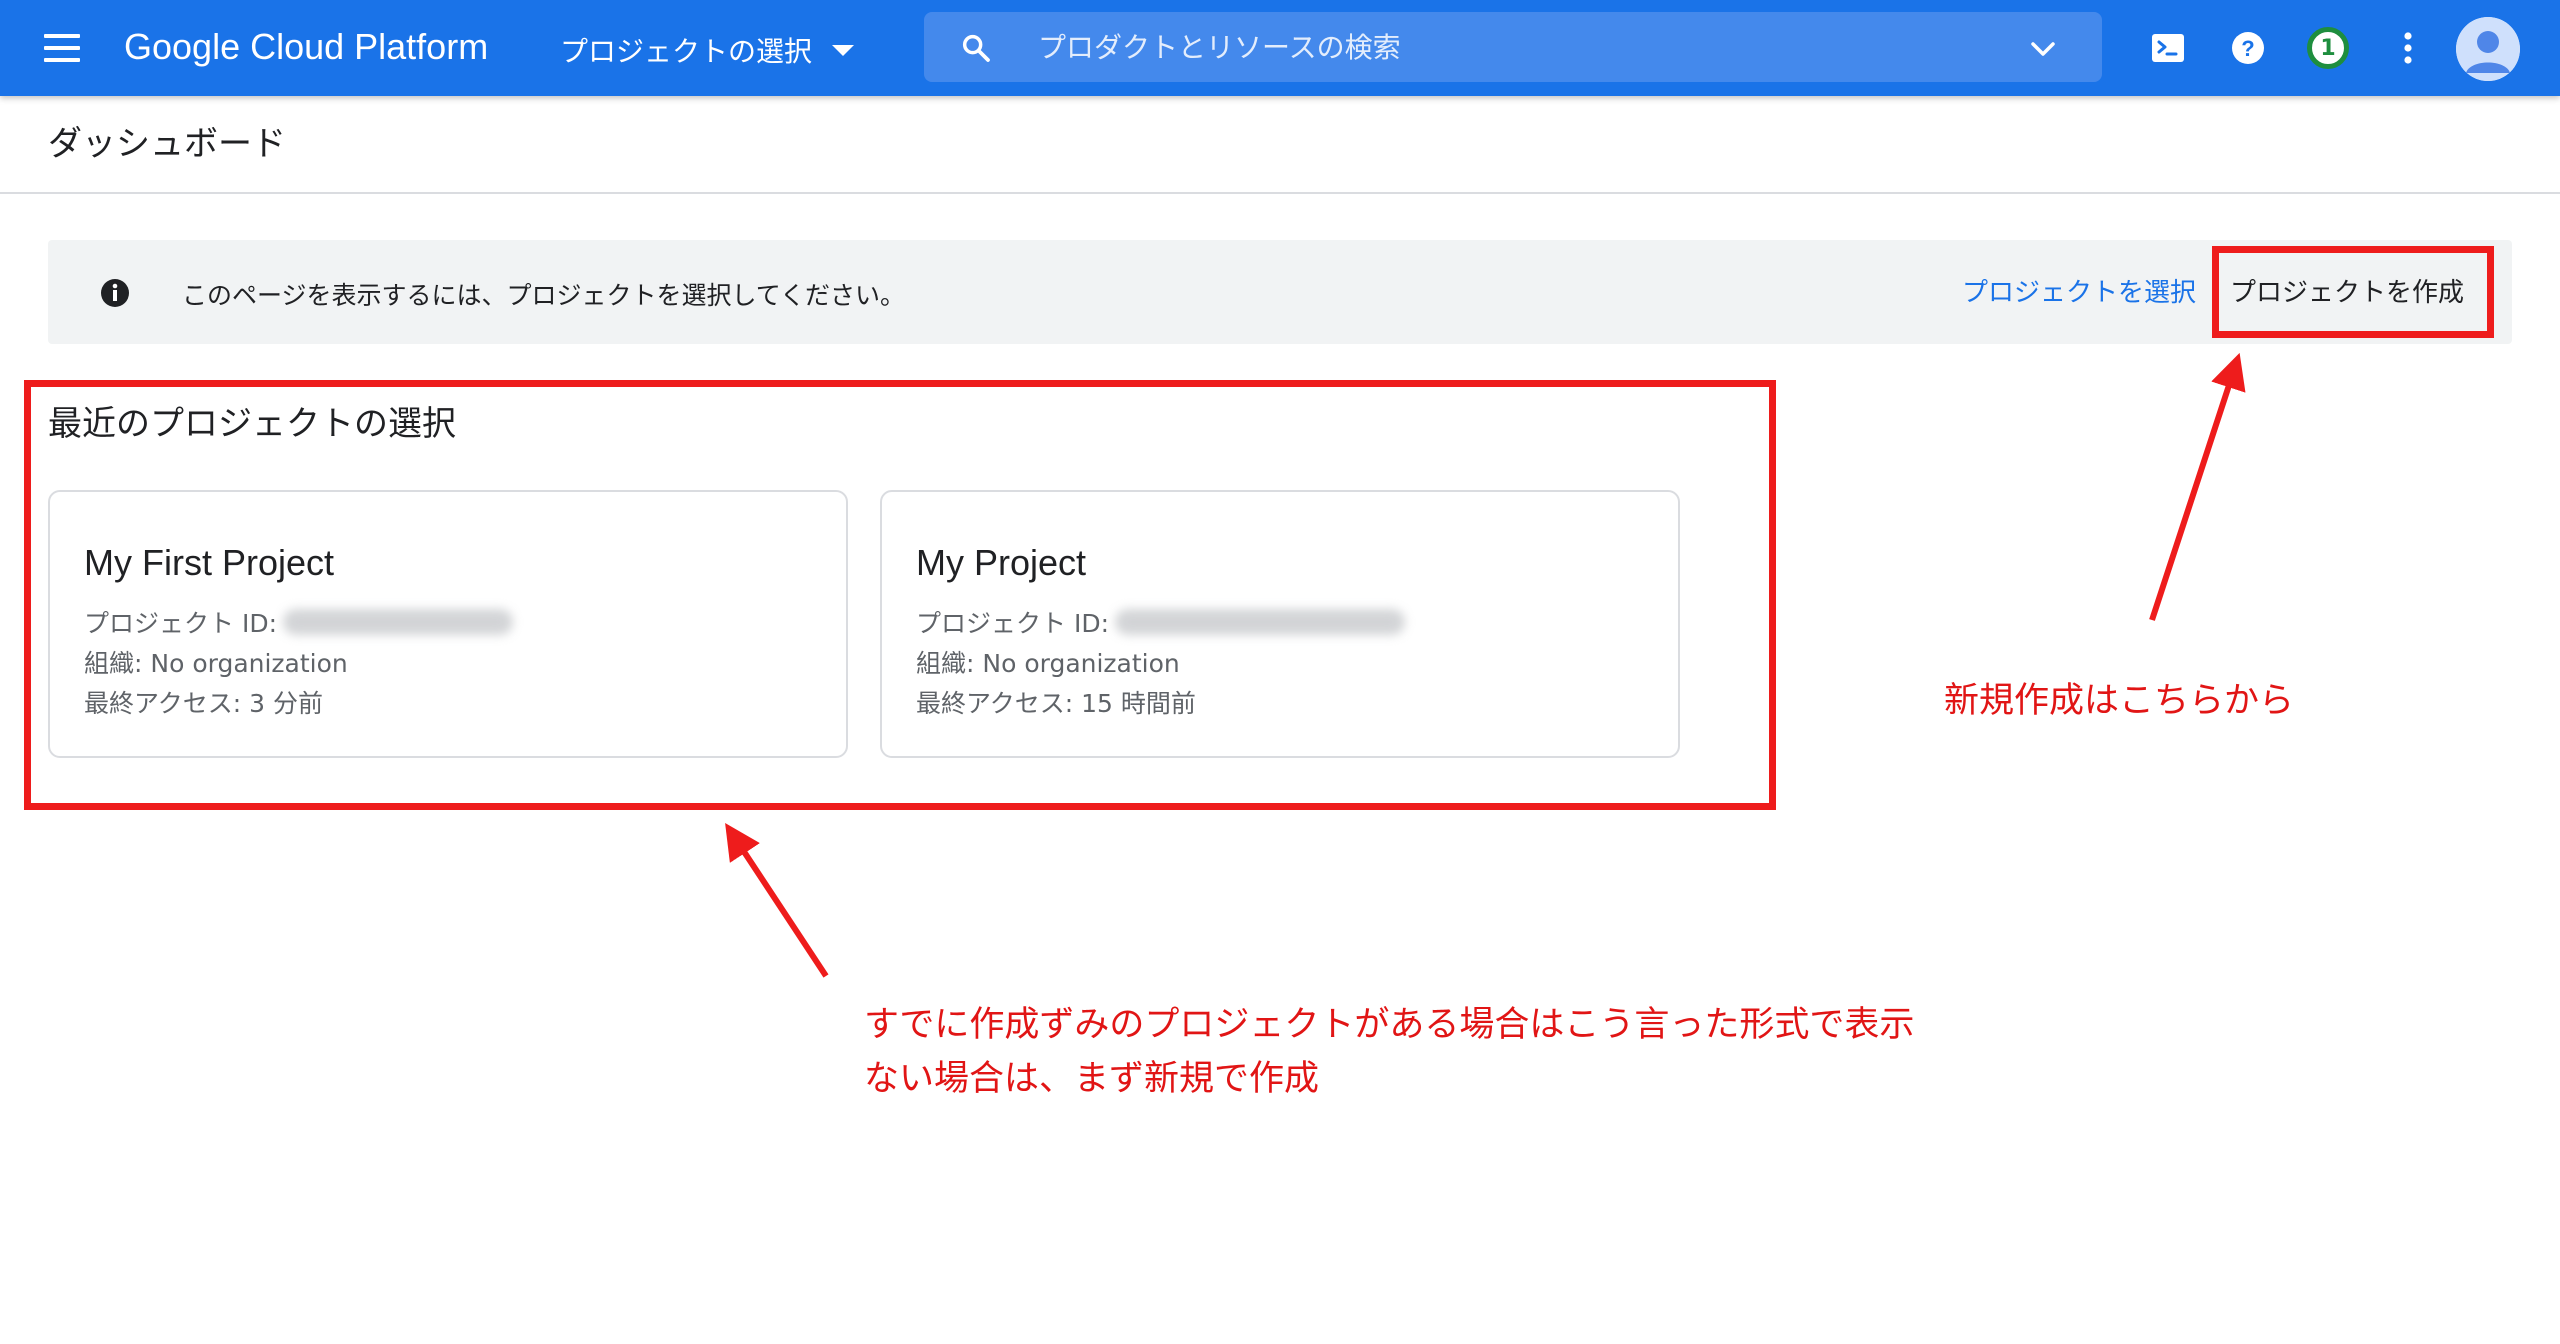 The image size is (2560, 1344). What do you see at coordinates (64, 48) in the screenshot?
I see `hamburger-menu-icon` at bounding box center [64, 48].